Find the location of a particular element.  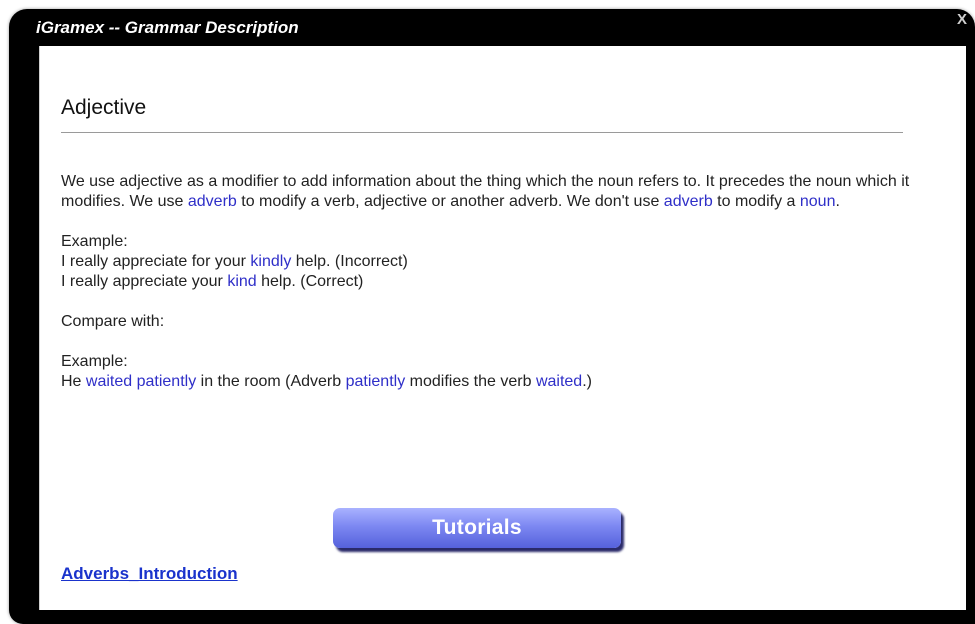

text: modifies the verb is located at coordinates (470, 381).